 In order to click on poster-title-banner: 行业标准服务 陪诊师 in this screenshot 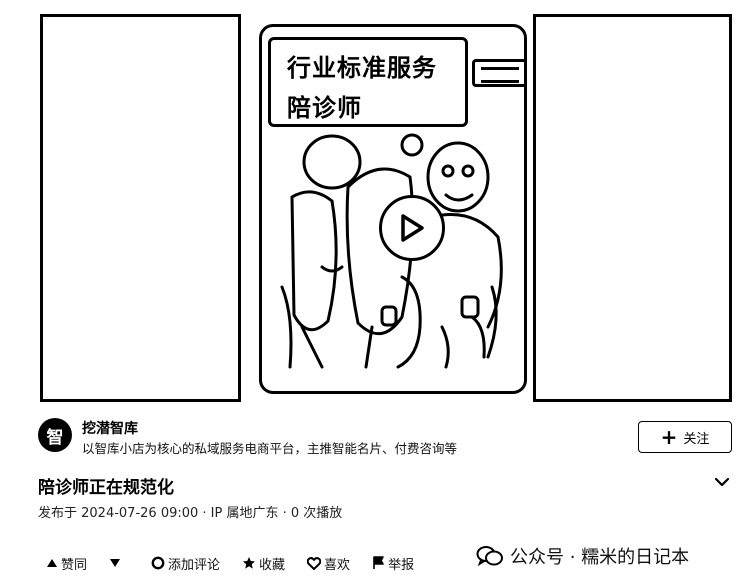, I will do `click(368, 82)`.